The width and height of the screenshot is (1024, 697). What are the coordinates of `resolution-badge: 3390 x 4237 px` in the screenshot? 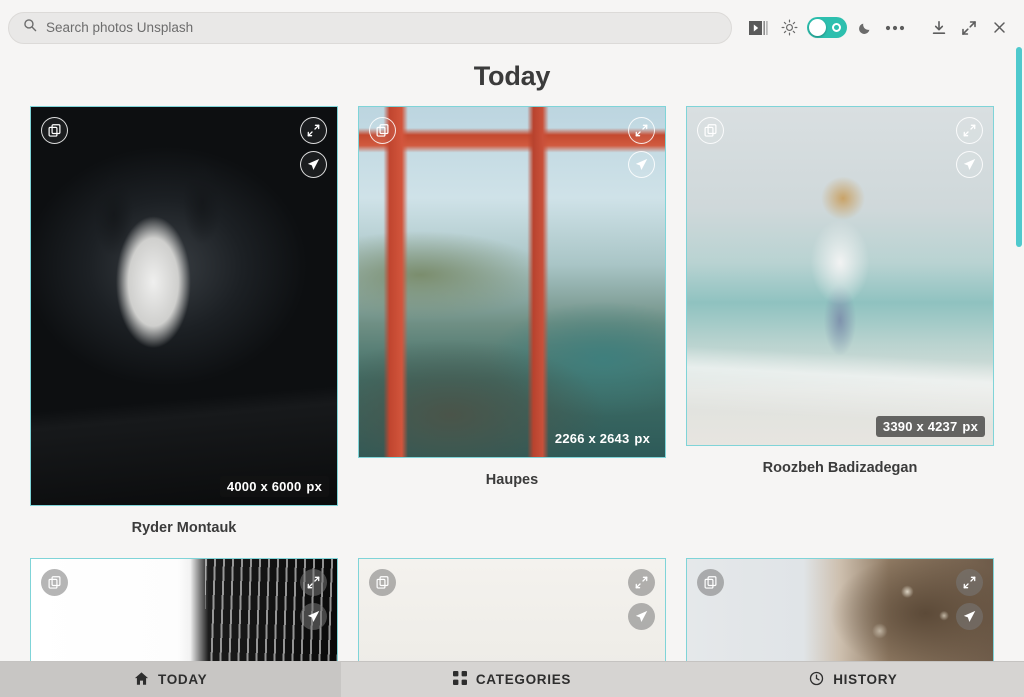 It's located at (930, 426).